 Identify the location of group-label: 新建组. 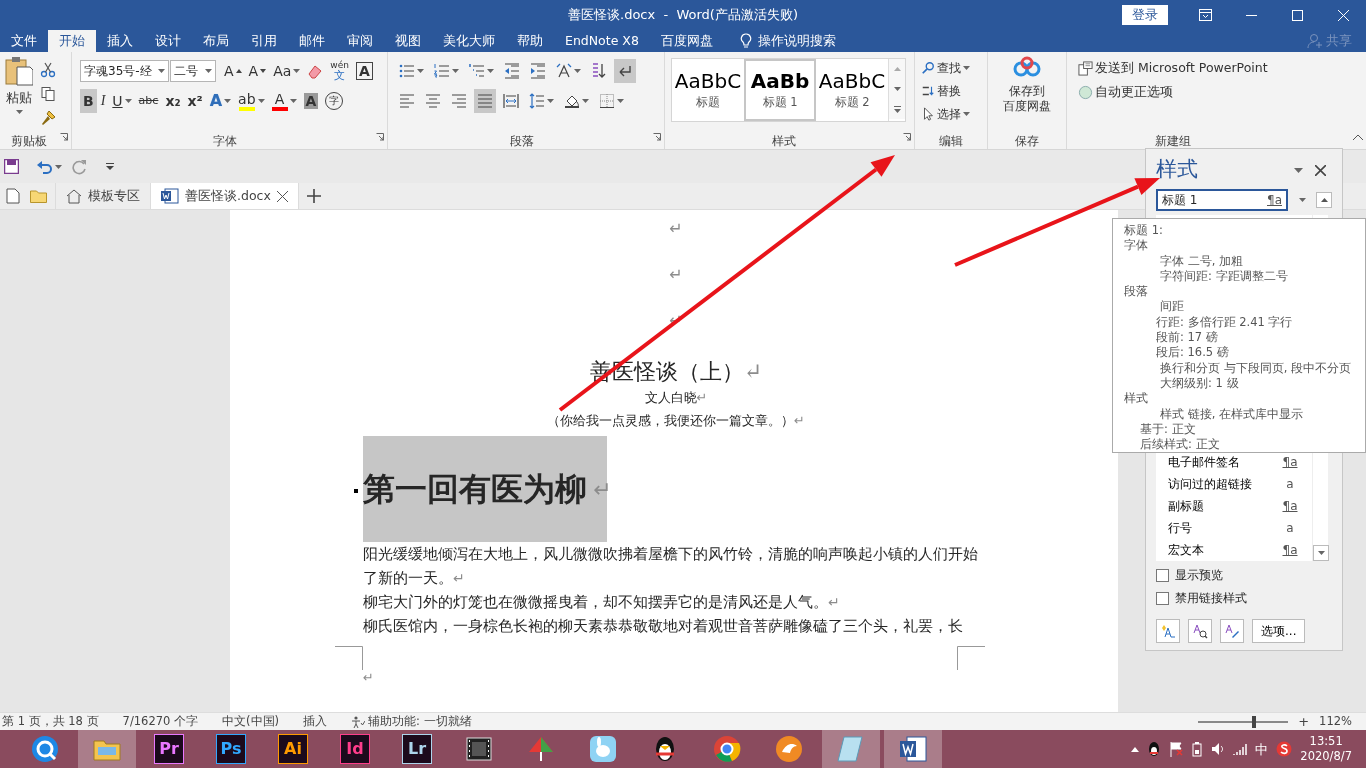
(1172, 141).